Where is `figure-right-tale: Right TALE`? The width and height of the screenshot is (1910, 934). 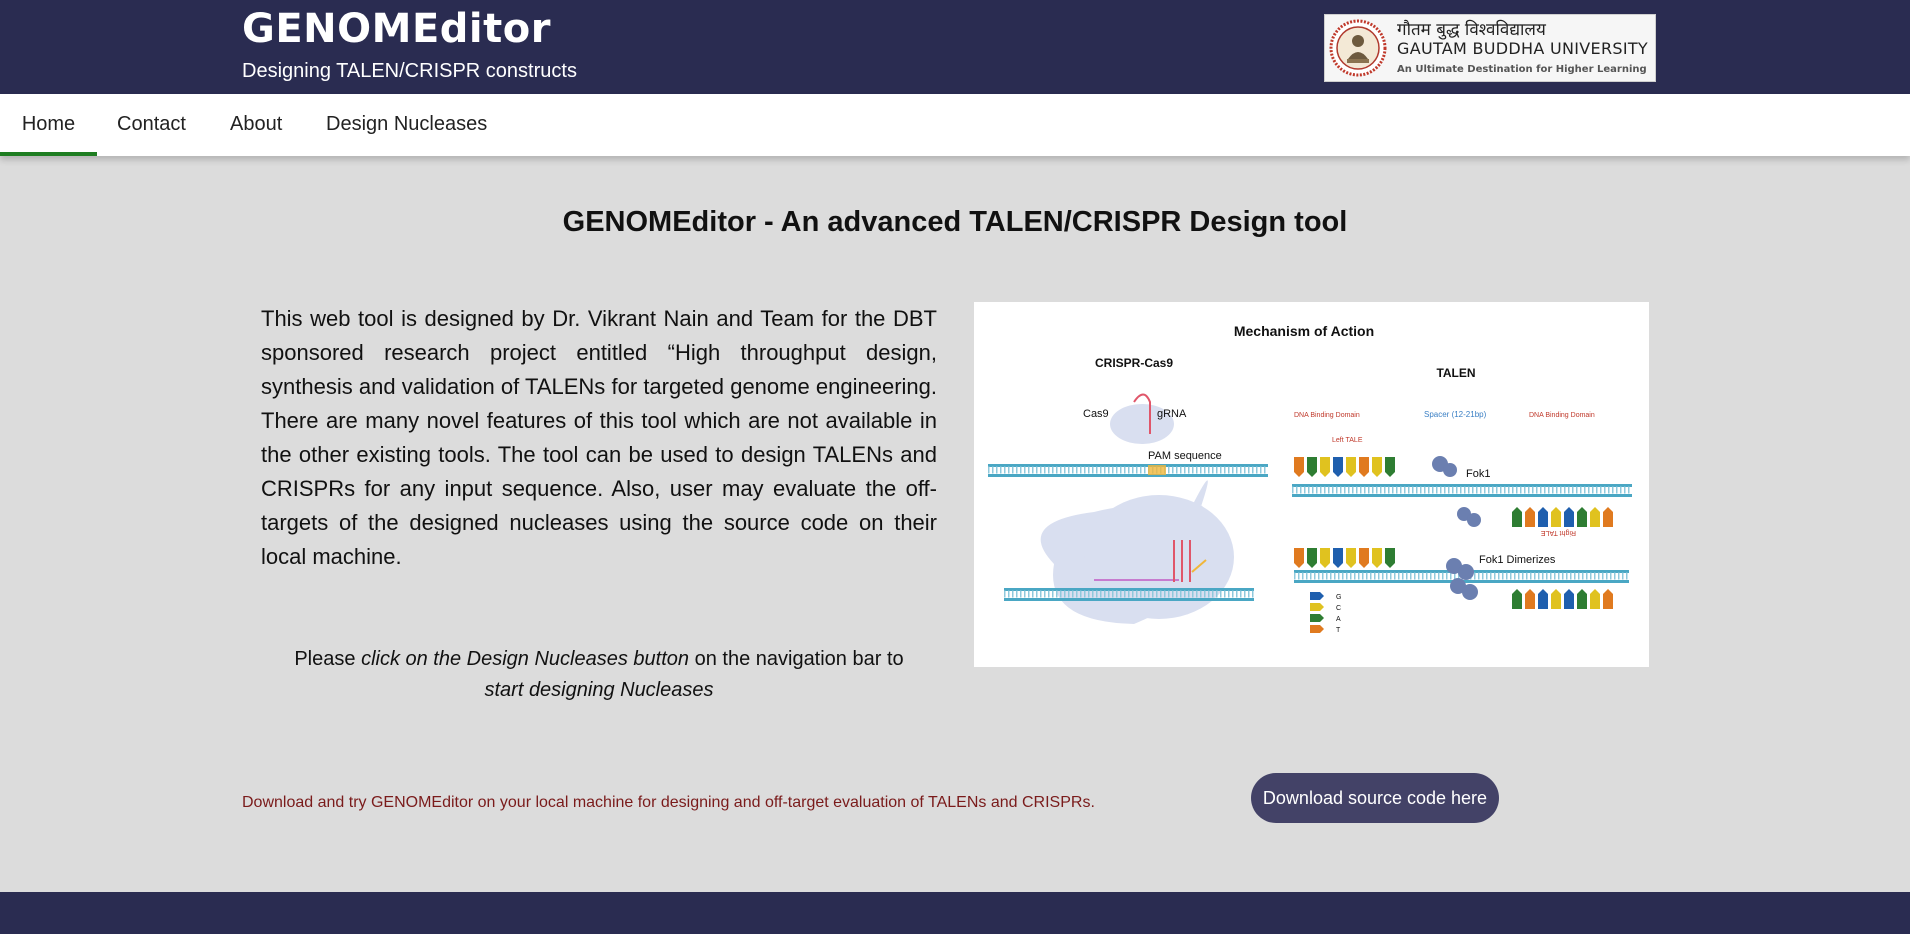 figure-right-tale: Right TALE is located at coordinates (1558, 532).